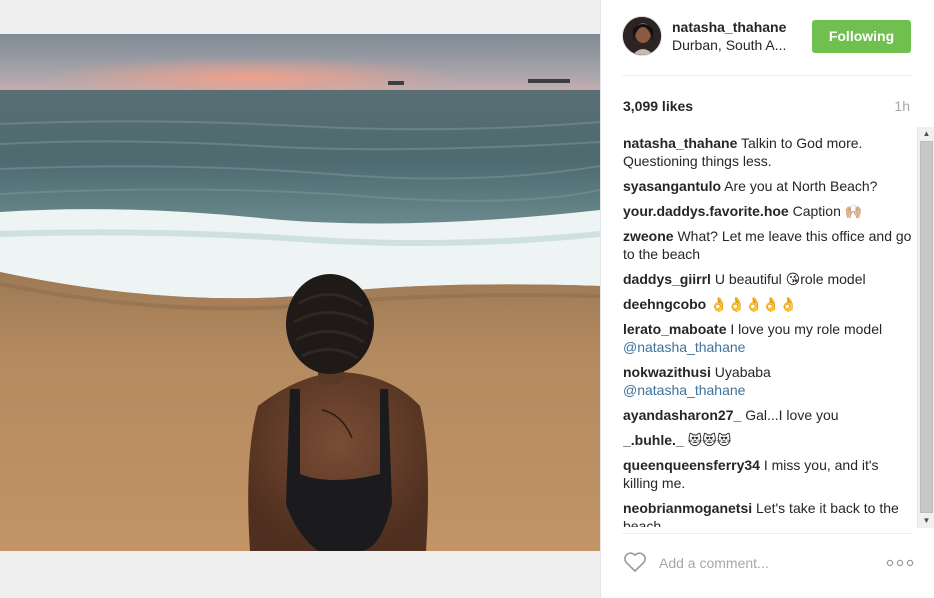  I want to click on post-time: 1h, so click(902, 106).